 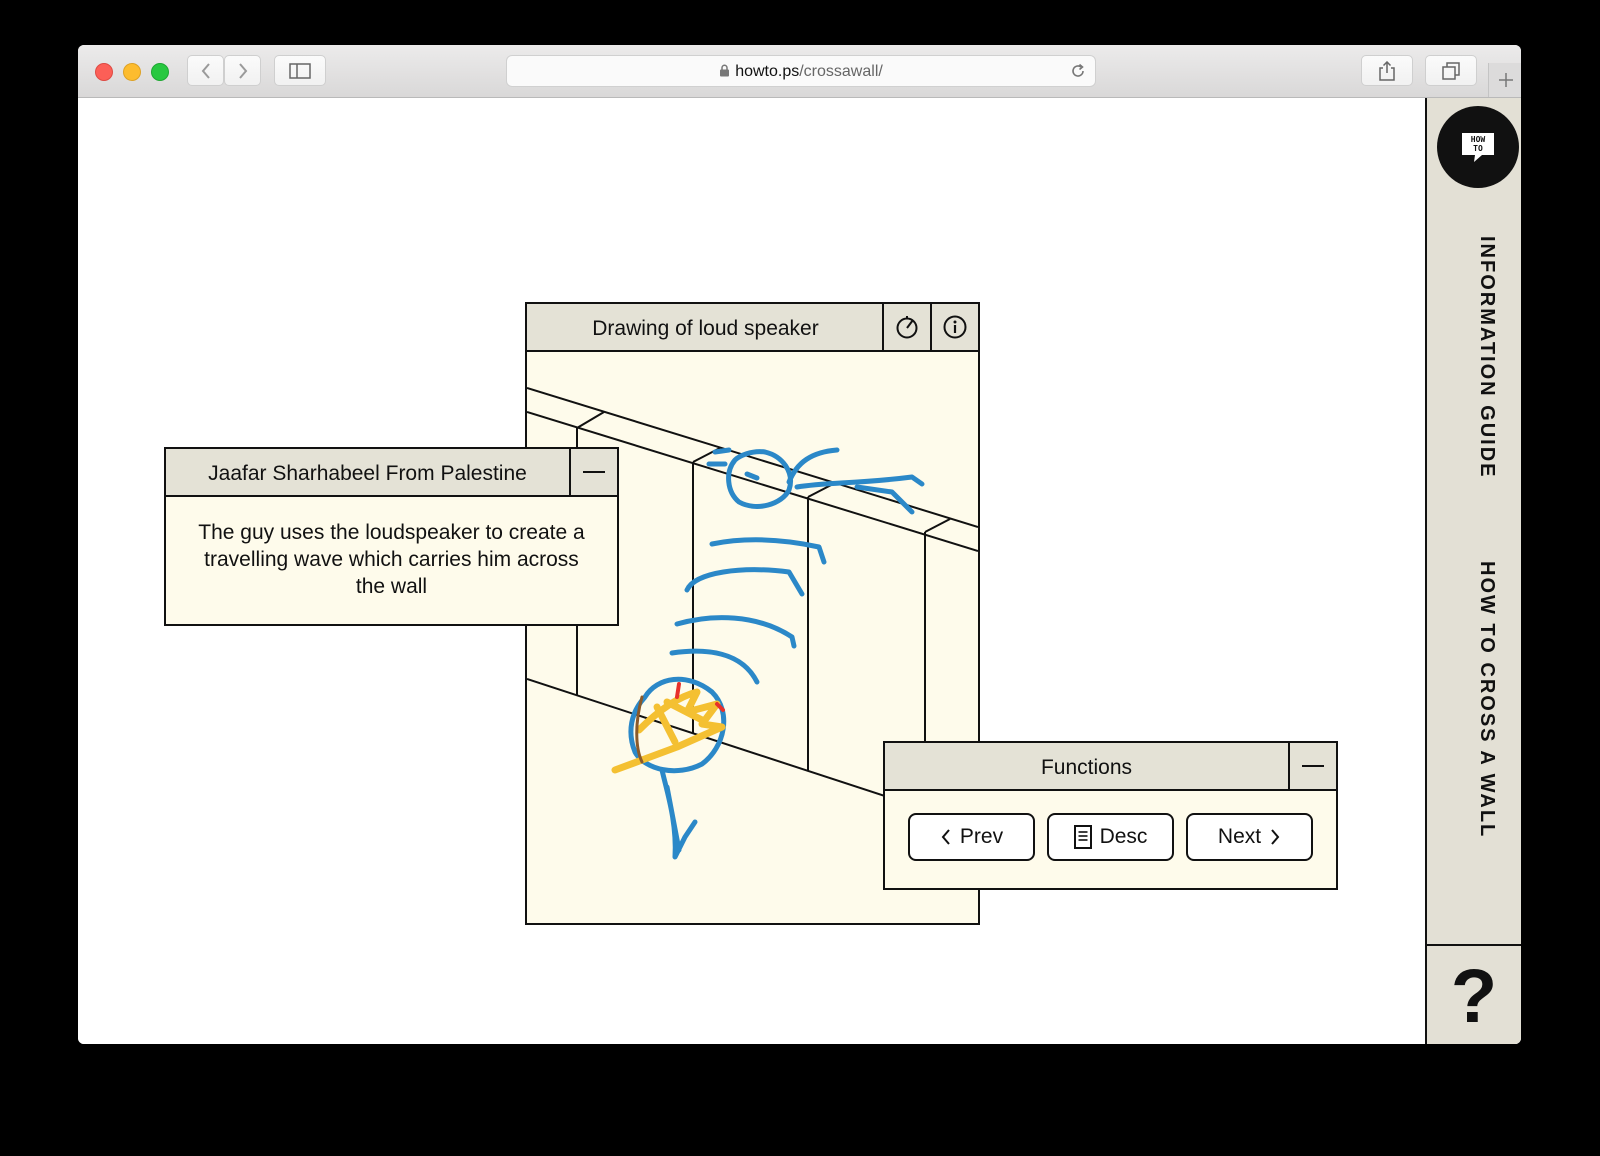 What do you see at coordinates (776, 653) in the screenshot?
I see `figure-scribble` at bounding box center [776, 653].